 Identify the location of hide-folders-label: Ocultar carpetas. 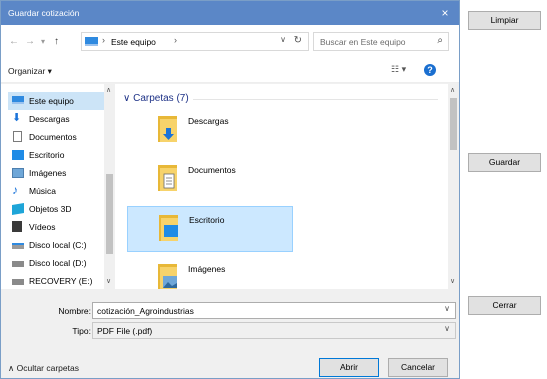
(47, 368).